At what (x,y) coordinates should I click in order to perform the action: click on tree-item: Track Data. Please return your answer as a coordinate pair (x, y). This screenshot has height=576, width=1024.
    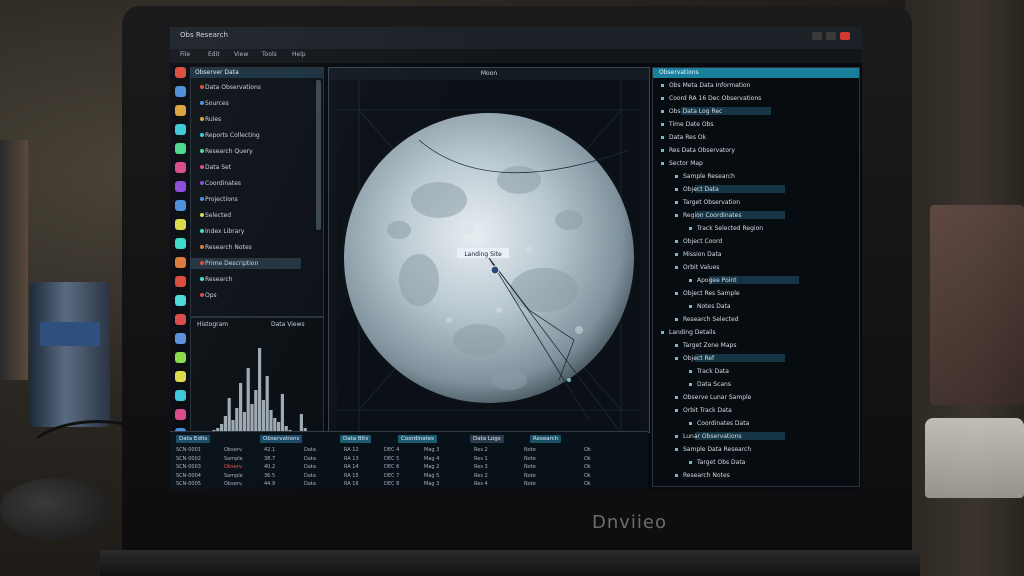
    Looking at the image, I should click on (713, 371).